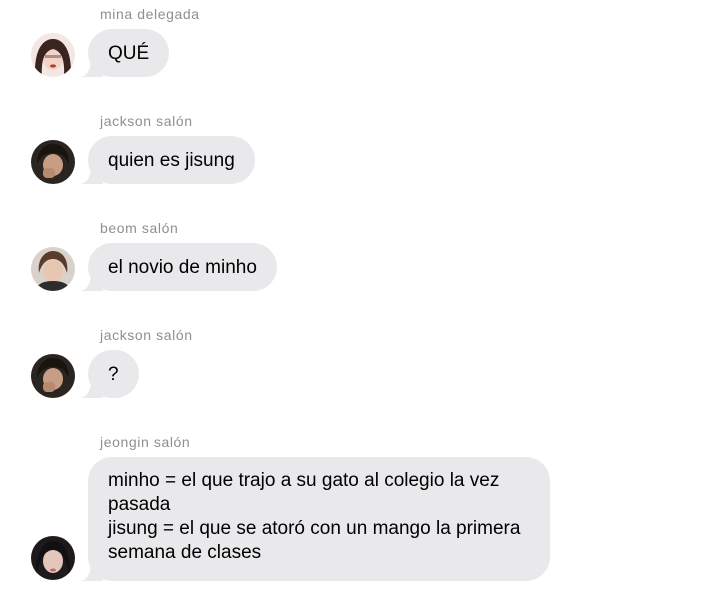 This screenshot has width=720, height=609. Describe the element at coordinates (185, 552) in the screenshot. I see `message-line: semana de clases` at that location.